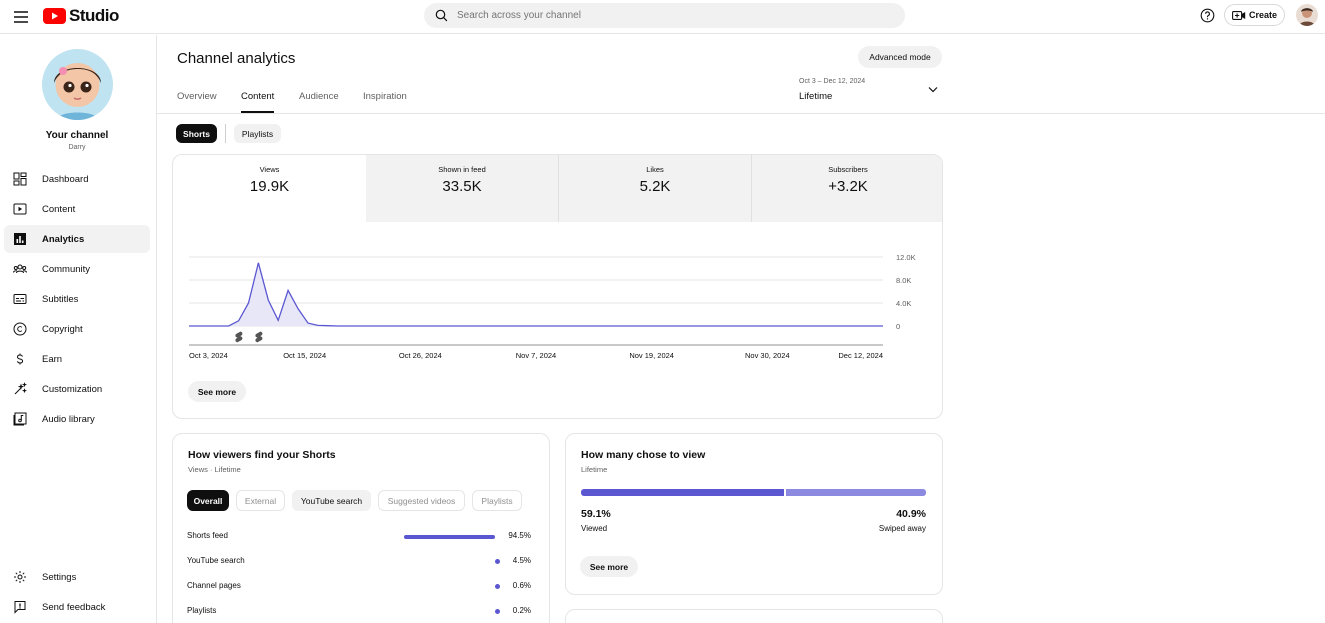 The image size is (1325, 623). I want to click on x-tick-label: Dec 12, 2024, so click(860, 355).